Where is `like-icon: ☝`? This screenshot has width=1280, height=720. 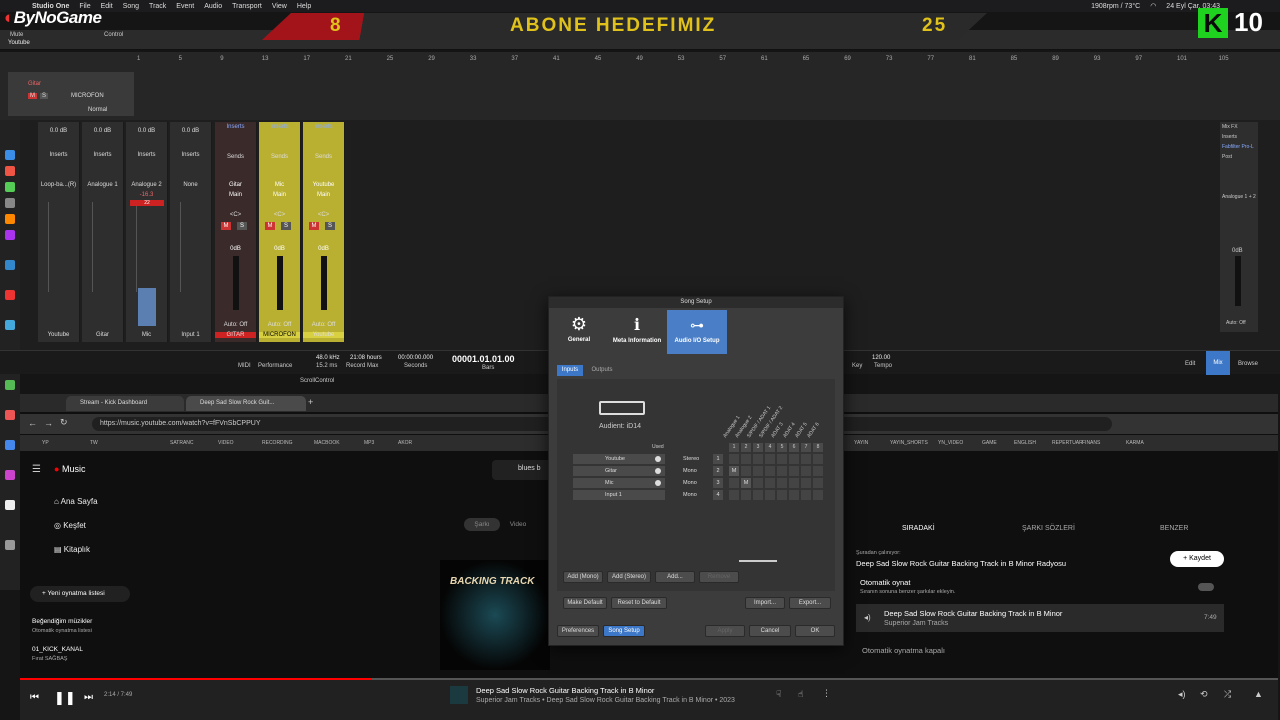
like-icon: ☝ is located at coordinates (800, 694).